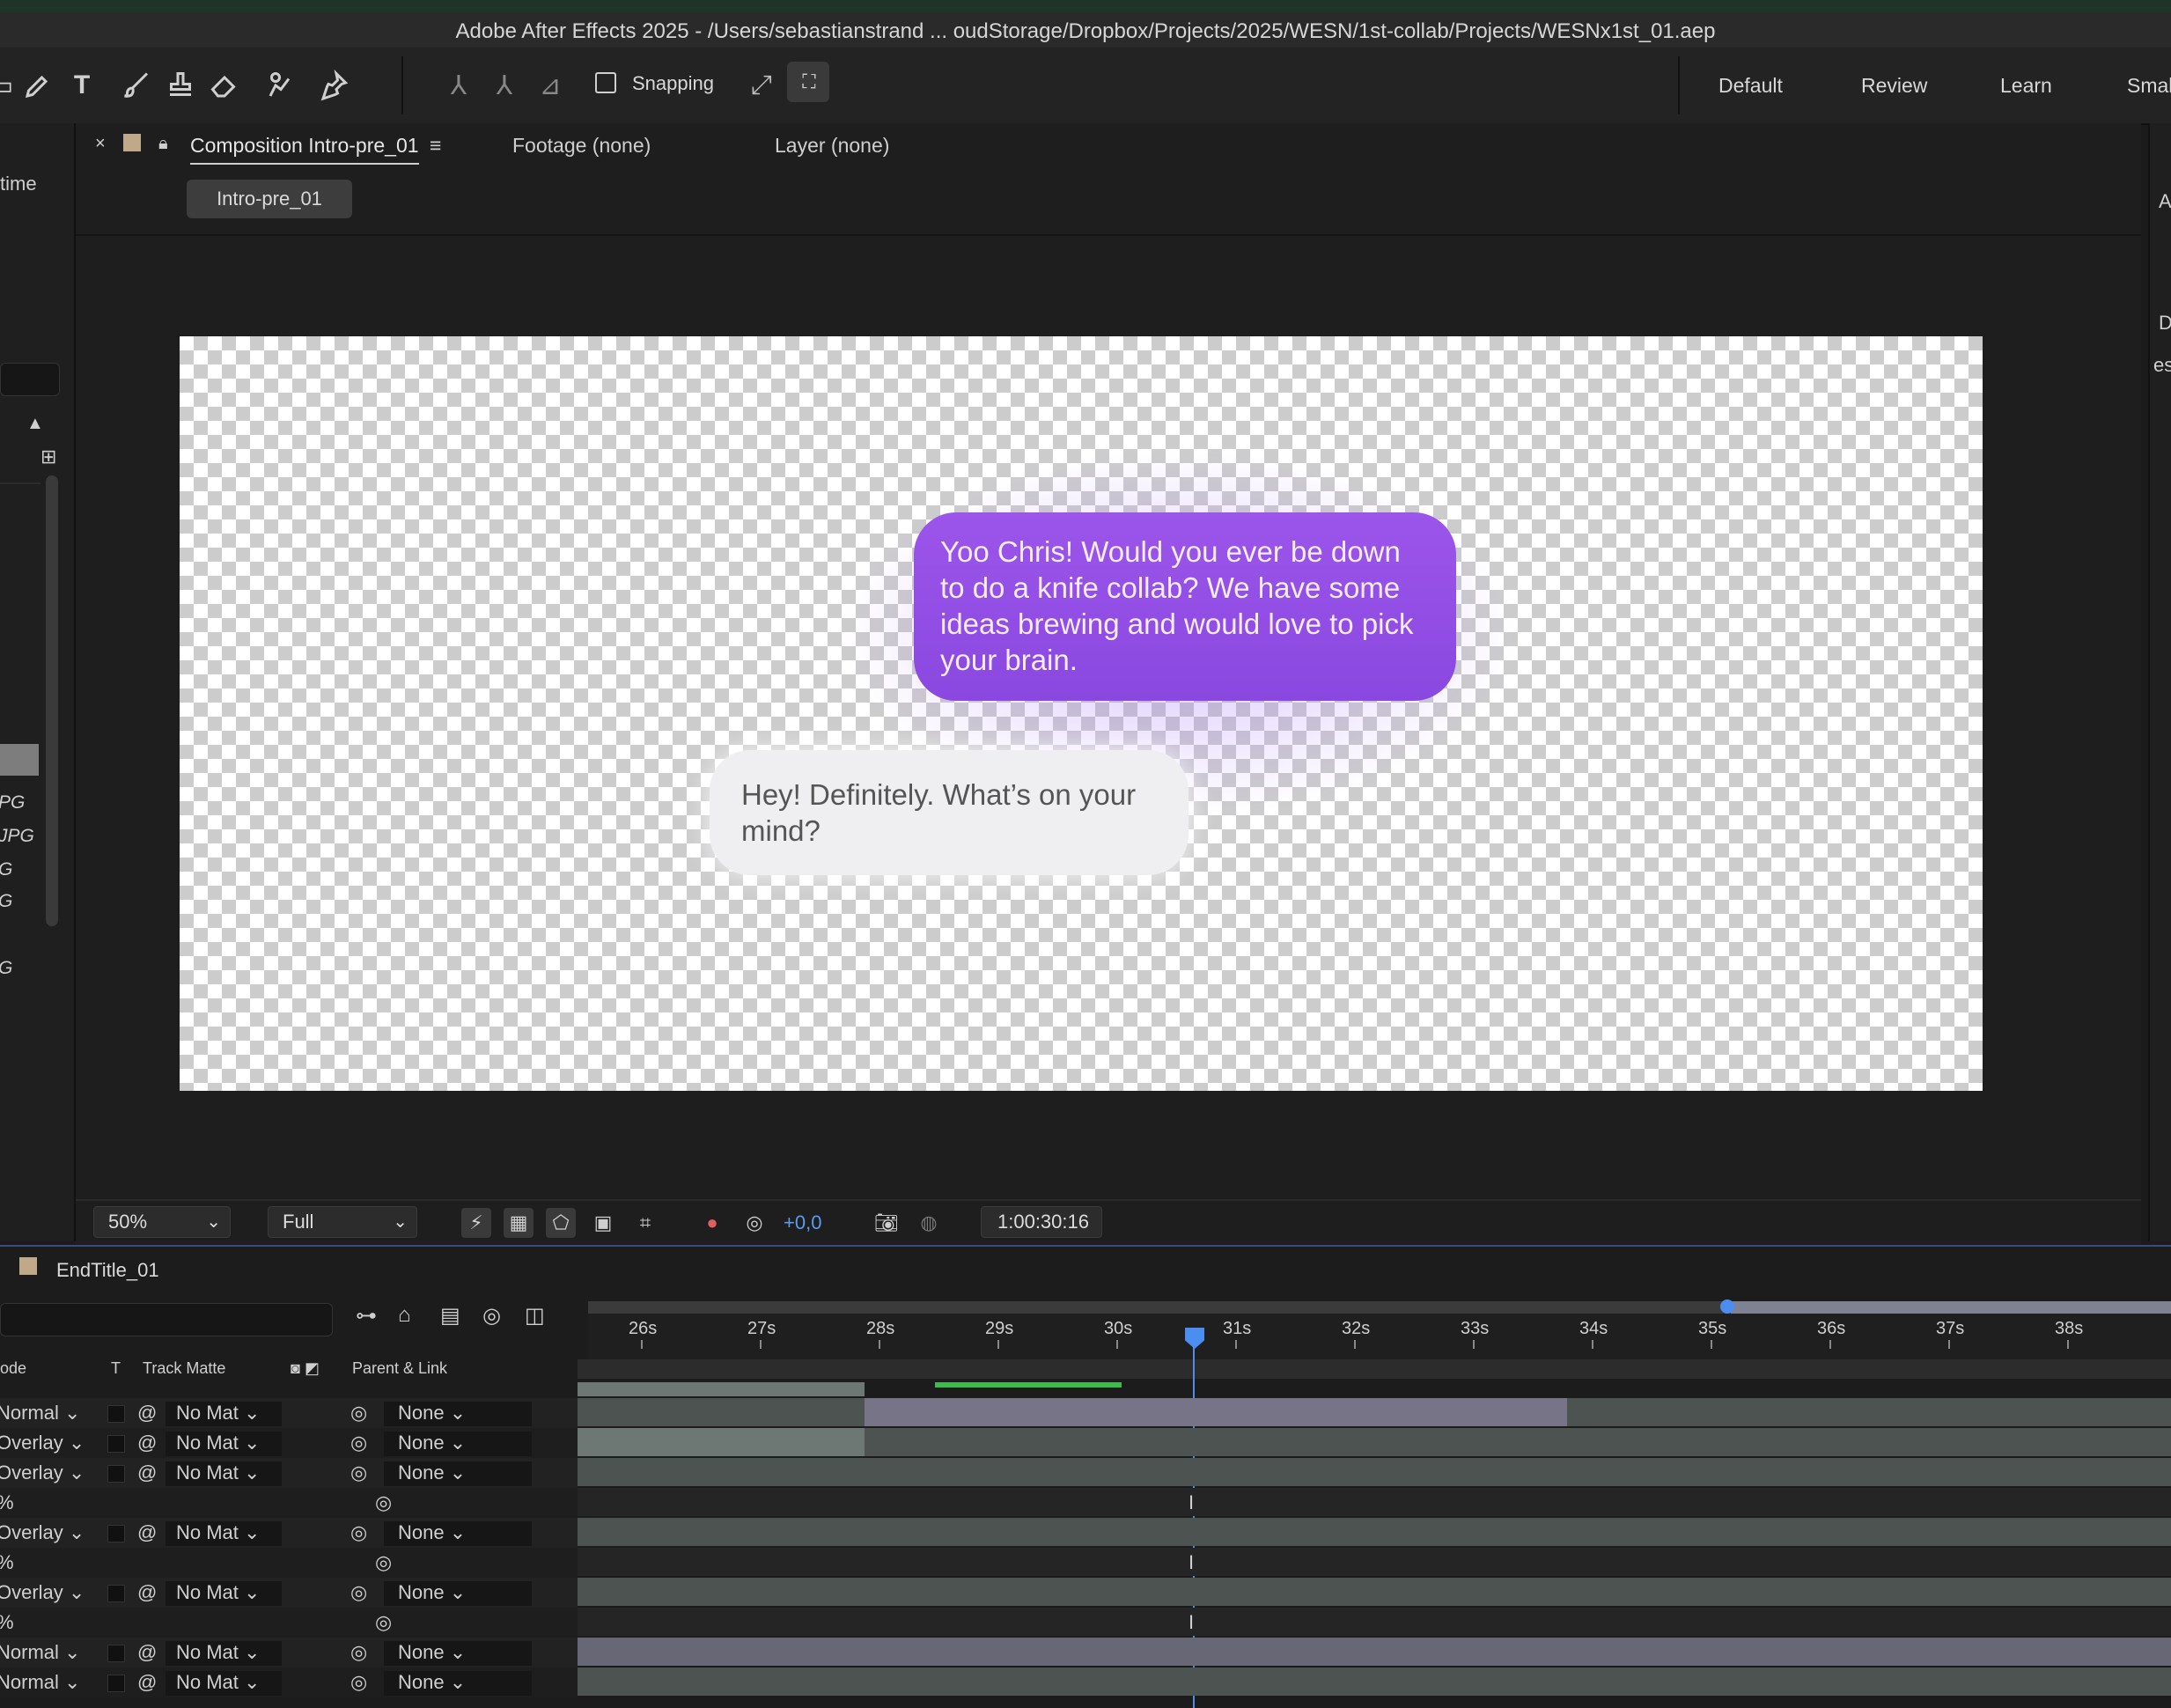 The image size is (2171, 1708). I want to click on local-axis-icon: ⅄, so click(458, 85).